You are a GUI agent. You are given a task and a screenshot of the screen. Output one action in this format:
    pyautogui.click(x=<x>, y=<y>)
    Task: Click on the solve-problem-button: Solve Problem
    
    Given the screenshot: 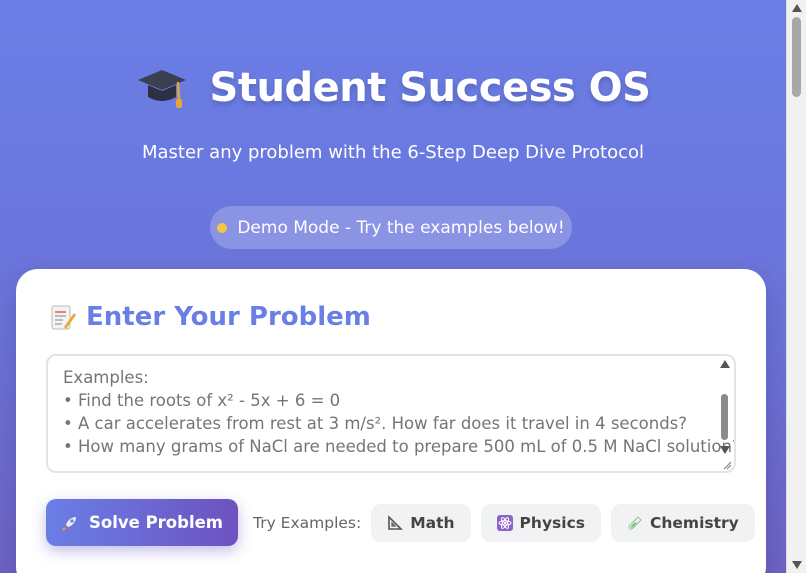 What is the action you would take?
    pyautogui.click(x=142, y=522)
    